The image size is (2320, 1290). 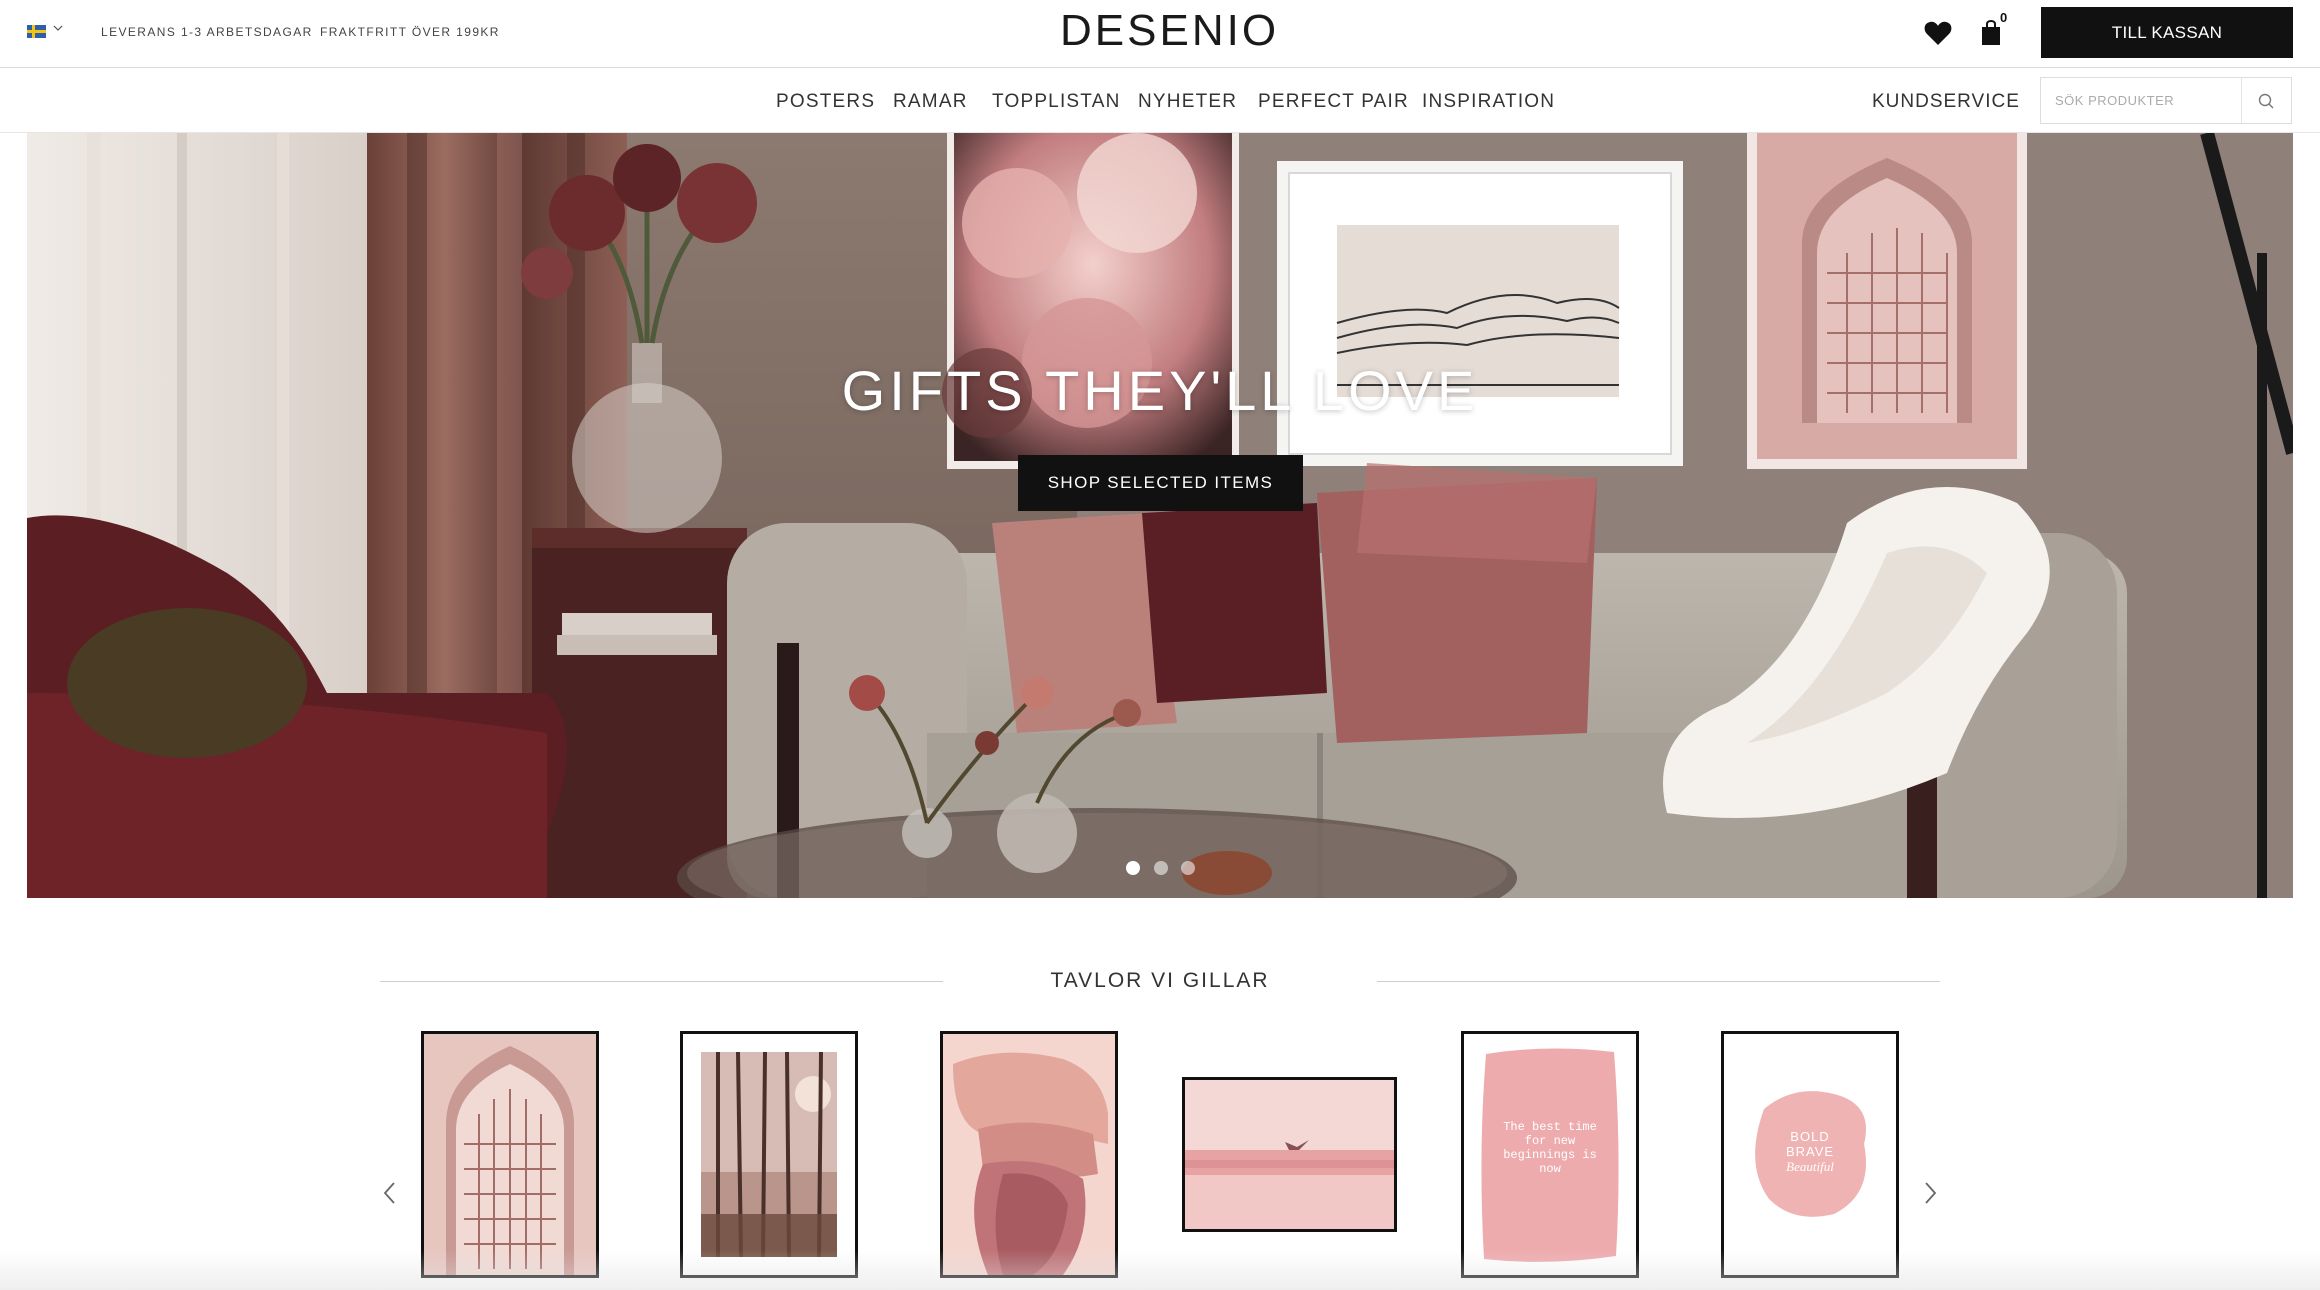 What do you see at coordinates (1550, 1148) in the screenshot?
I see `quote-text: The best time for new beginnings is now` at bounding box center [1550, 1148].